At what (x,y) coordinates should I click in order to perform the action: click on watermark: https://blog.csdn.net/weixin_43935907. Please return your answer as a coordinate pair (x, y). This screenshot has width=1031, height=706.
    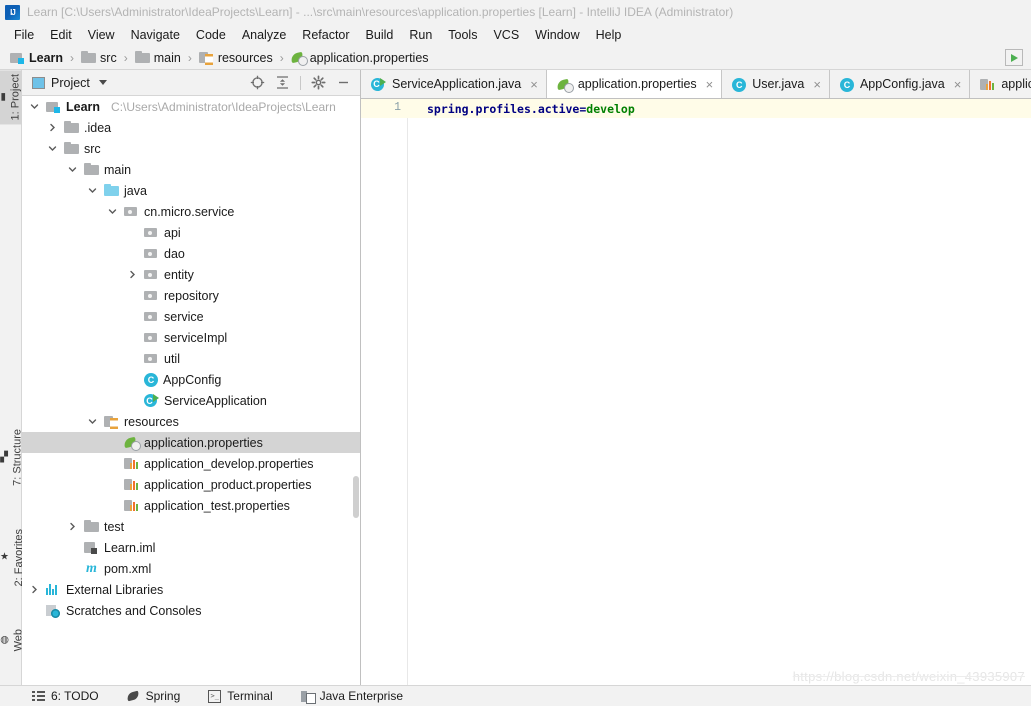
    Looking at the image, I should click on (908, 676).